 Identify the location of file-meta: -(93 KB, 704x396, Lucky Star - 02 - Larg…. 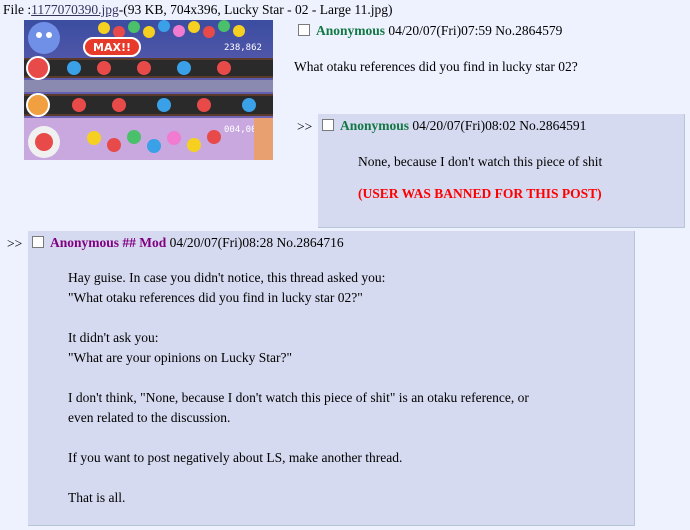
(255, 9).